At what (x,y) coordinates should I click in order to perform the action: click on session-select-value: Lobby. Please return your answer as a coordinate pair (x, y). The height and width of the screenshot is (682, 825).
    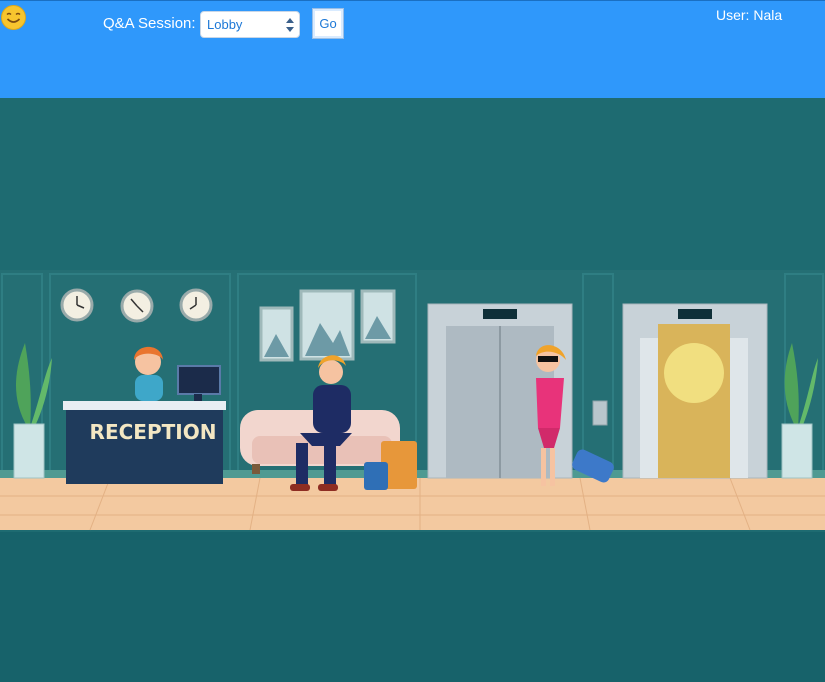
    Looking at the image, I should click on (225, 24).